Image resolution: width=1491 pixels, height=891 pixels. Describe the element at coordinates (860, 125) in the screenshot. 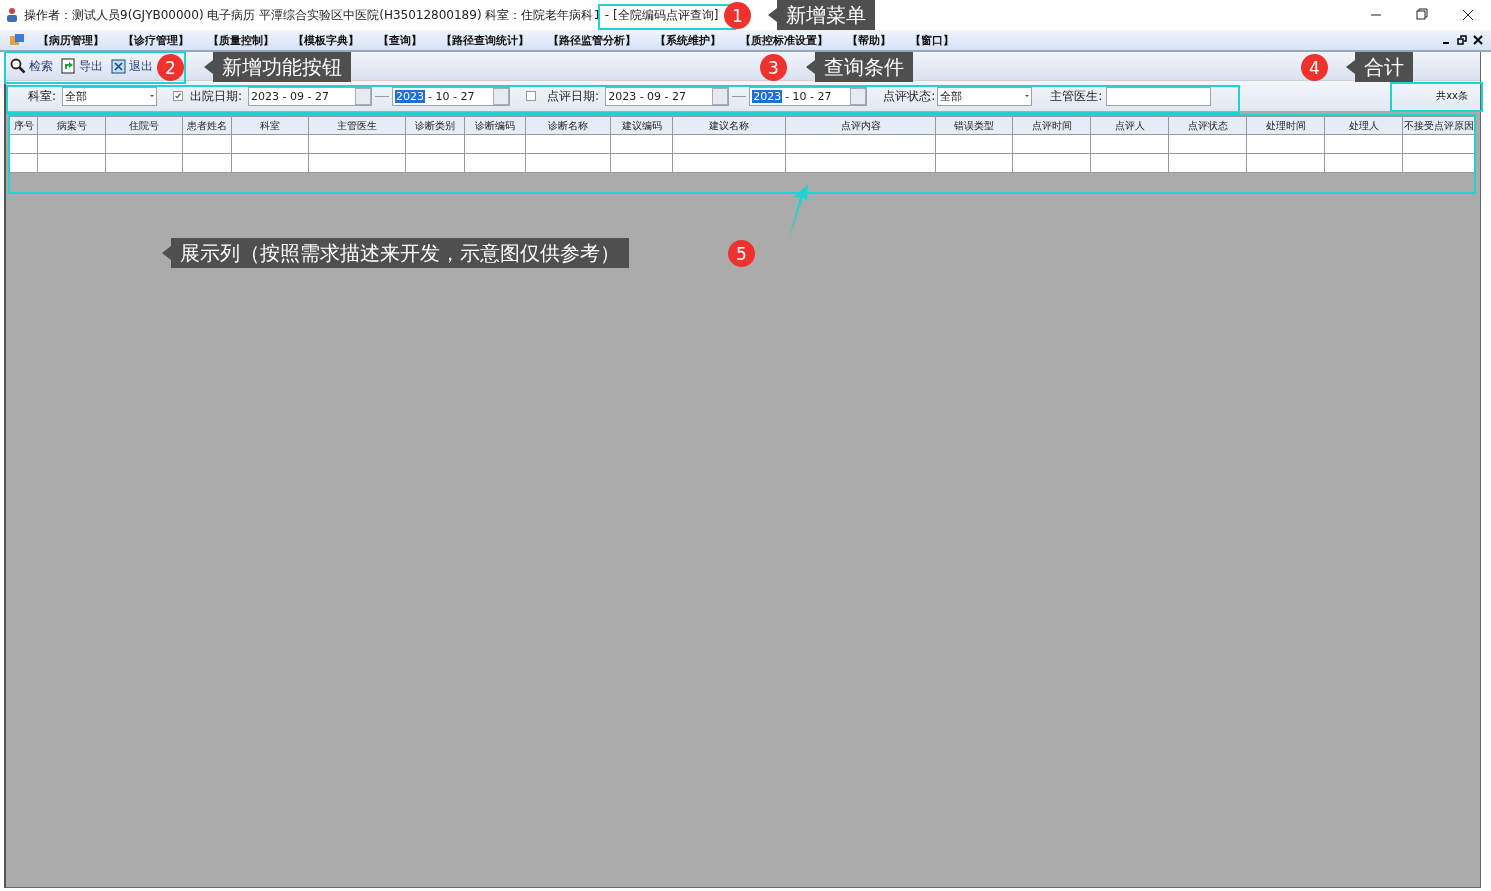

I see `column-header: 点评内容` at that location.